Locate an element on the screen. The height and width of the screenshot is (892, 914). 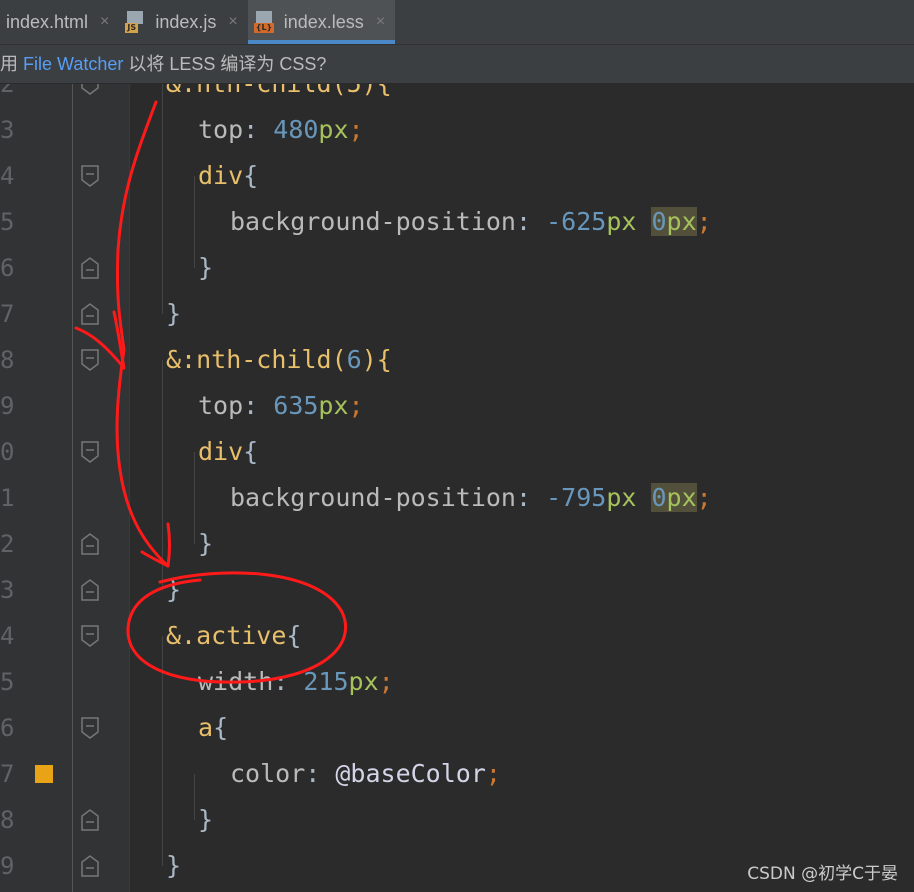
watermark: CSDN @初学C于晏 is located at coordinates (822, 874).